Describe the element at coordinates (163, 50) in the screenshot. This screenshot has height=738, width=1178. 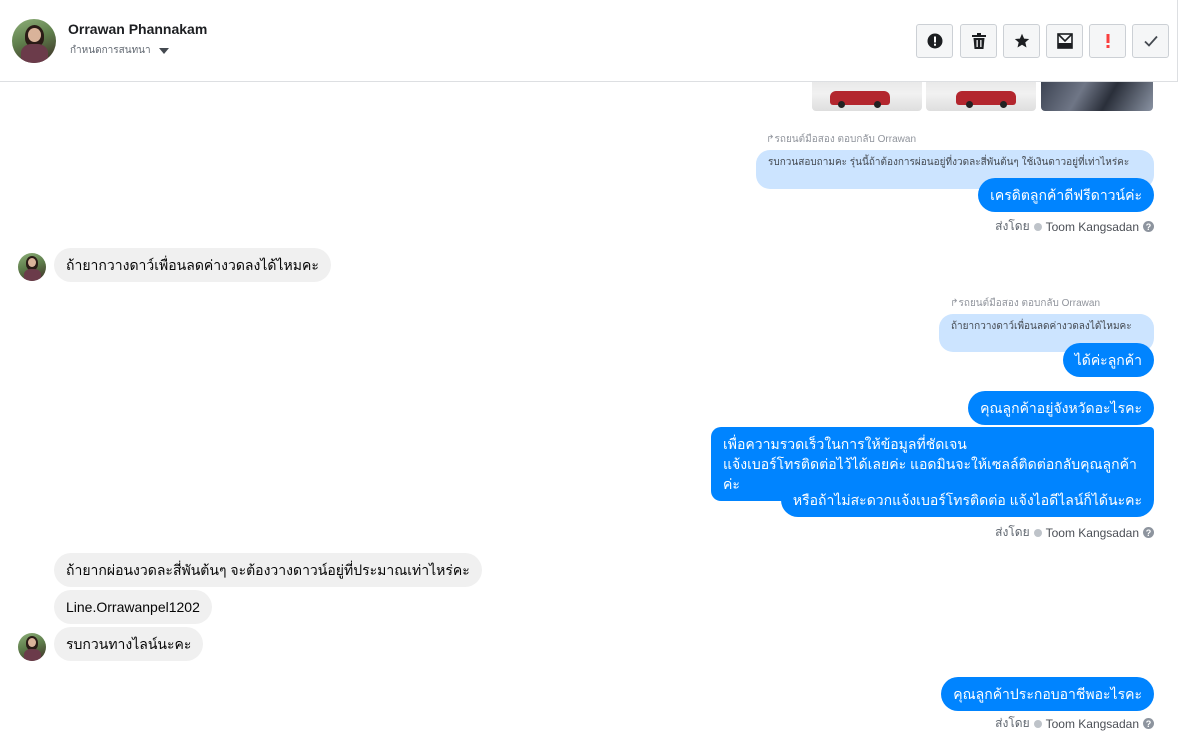
I see `caret-down-icon` at that location.